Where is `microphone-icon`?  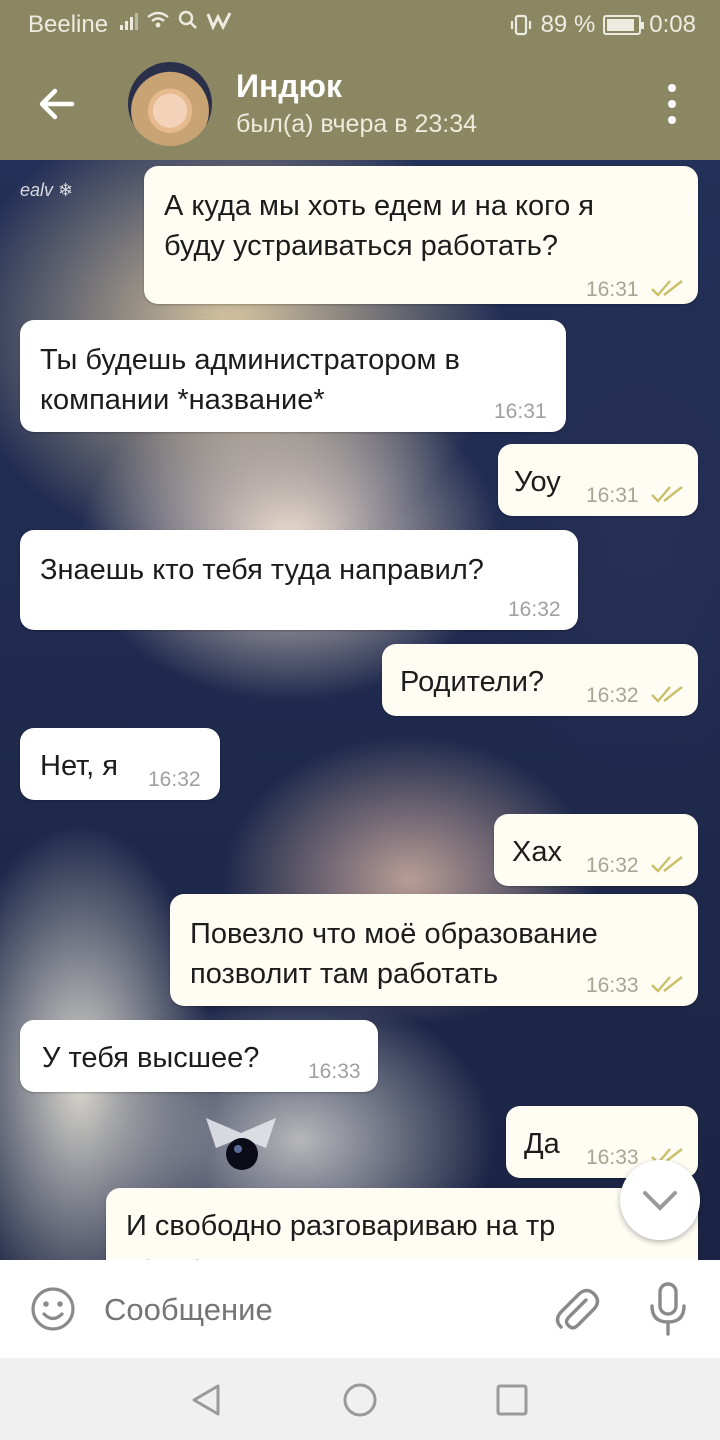 microphone-icon is located at coordinates (668, 1309).